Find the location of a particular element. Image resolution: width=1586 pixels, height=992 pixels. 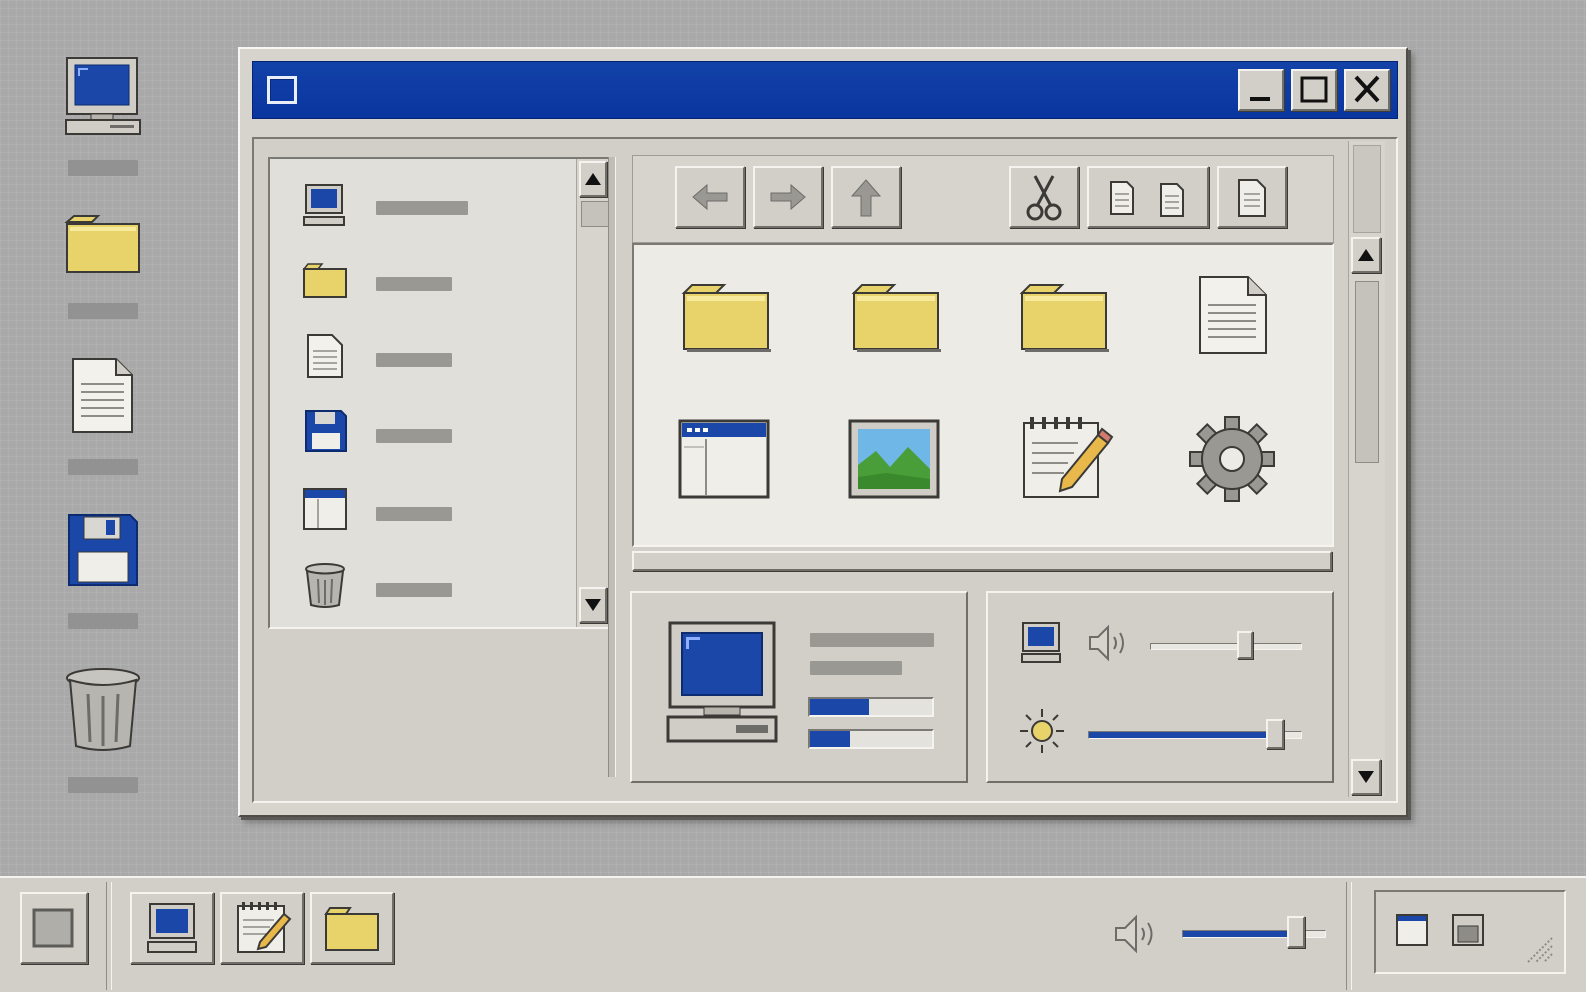

file-item-document is located at coordinates (1251, 323).